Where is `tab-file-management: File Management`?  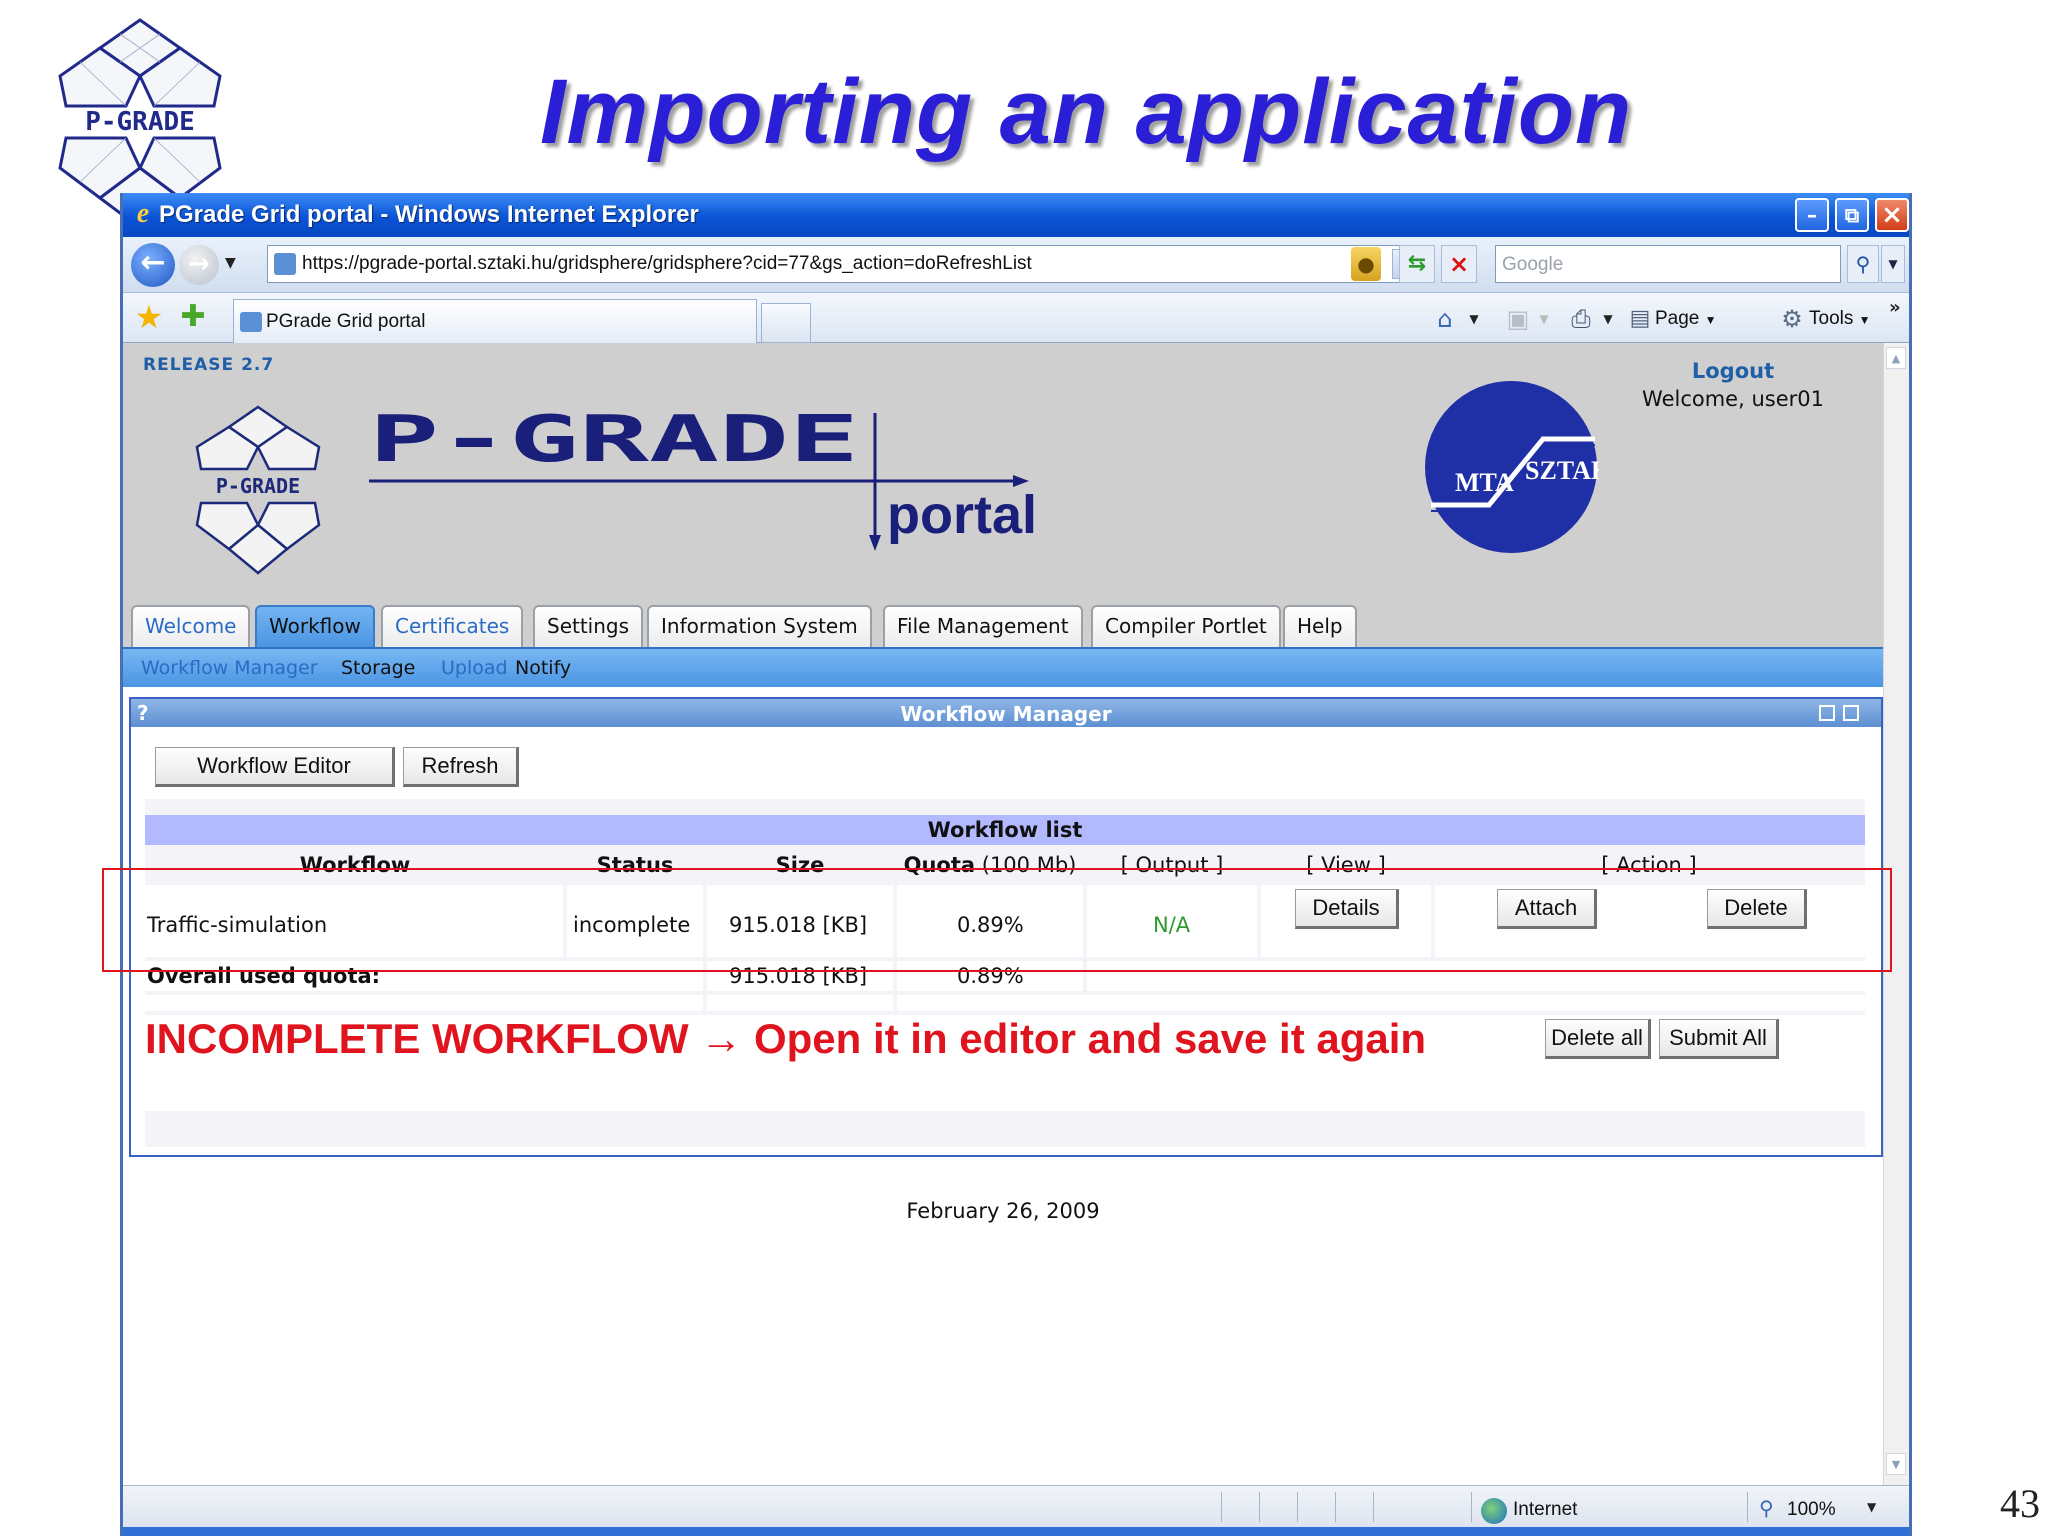
tab-file-management: File Management is located at coordinates (983, 626).